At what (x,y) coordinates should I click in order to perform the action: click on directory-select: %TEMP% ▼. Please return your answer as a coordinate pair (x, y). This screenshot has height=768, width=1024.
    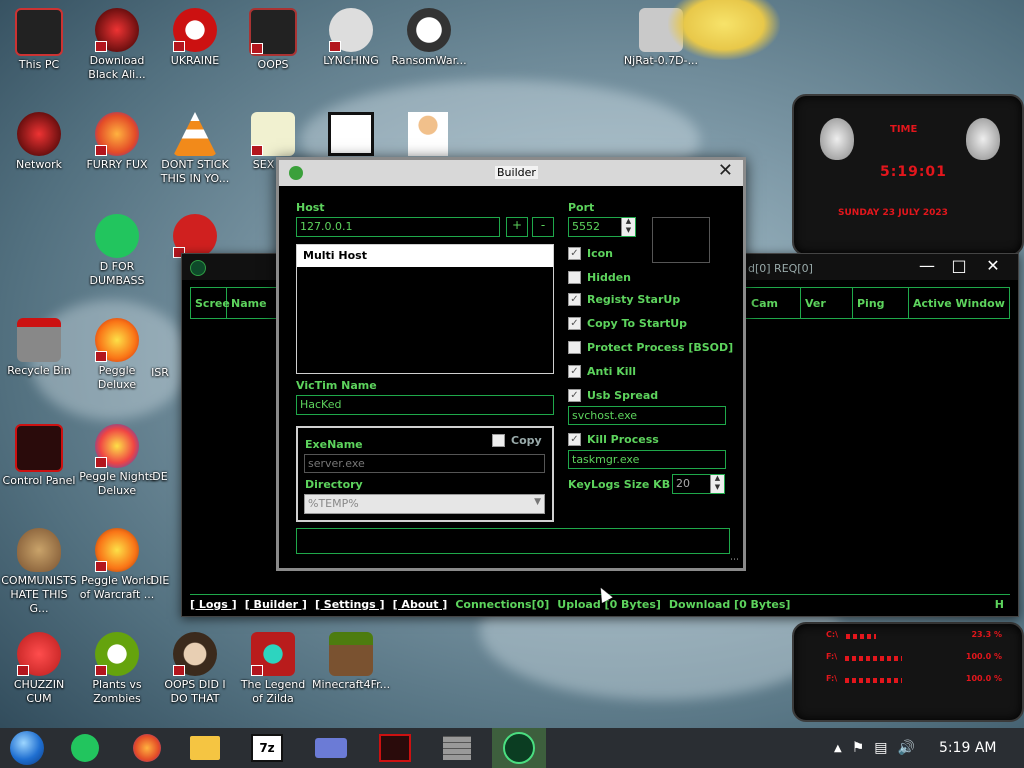
    Looking at the image, I should click on (424, 504).